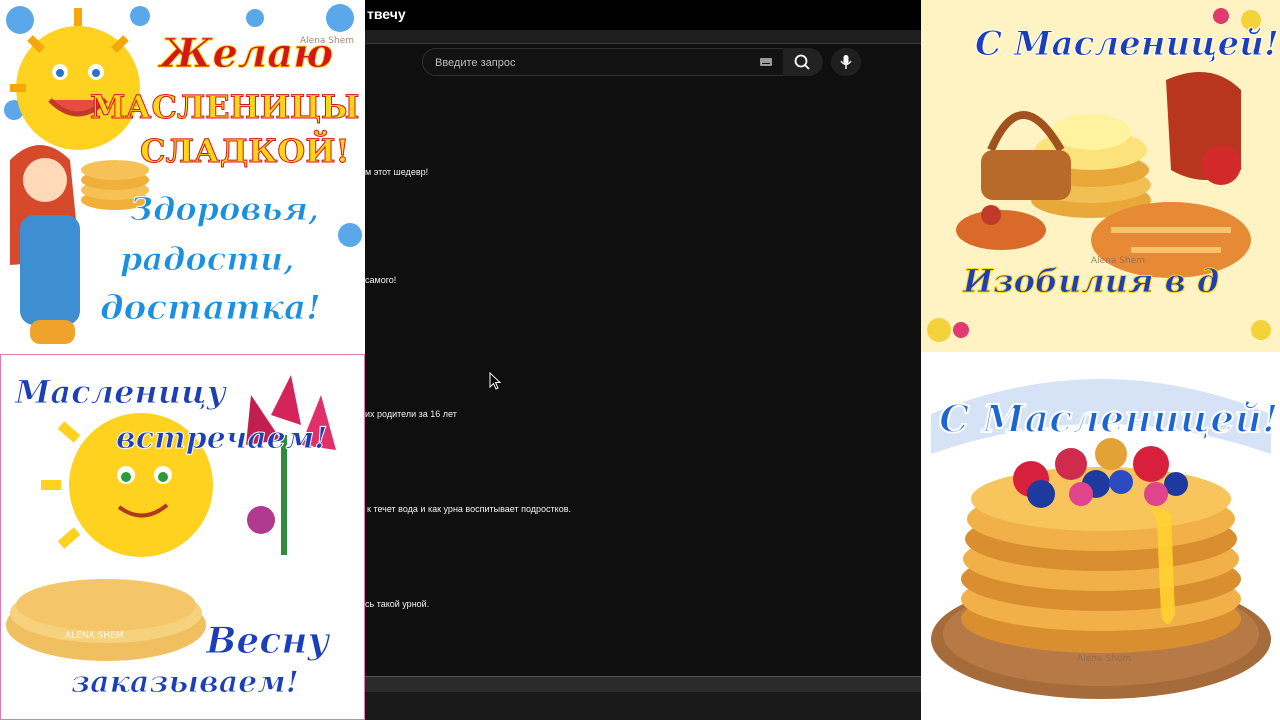  What do you see at coordinates (411, 414) in the screenshot?
I see `comment-text: их родители за 16 лет` at bounding box center [411, 414].